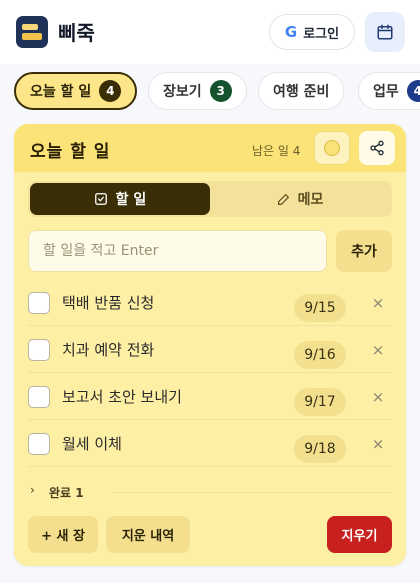  I want to click on task-date-chip: 9/17, so click(320, 402).